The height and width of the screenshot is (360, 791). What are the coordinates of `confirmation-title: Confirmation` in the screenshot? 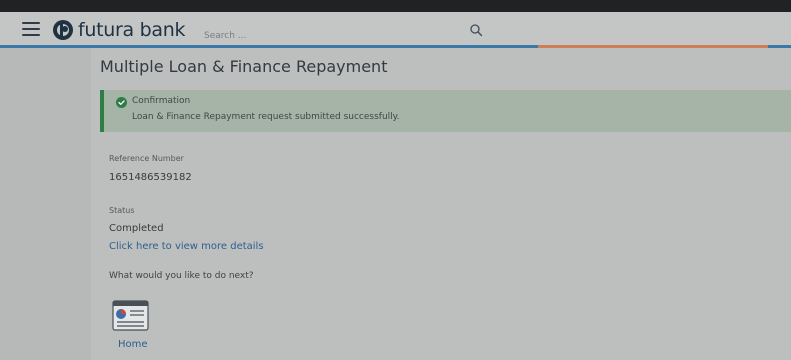 It's located at (161, 101).